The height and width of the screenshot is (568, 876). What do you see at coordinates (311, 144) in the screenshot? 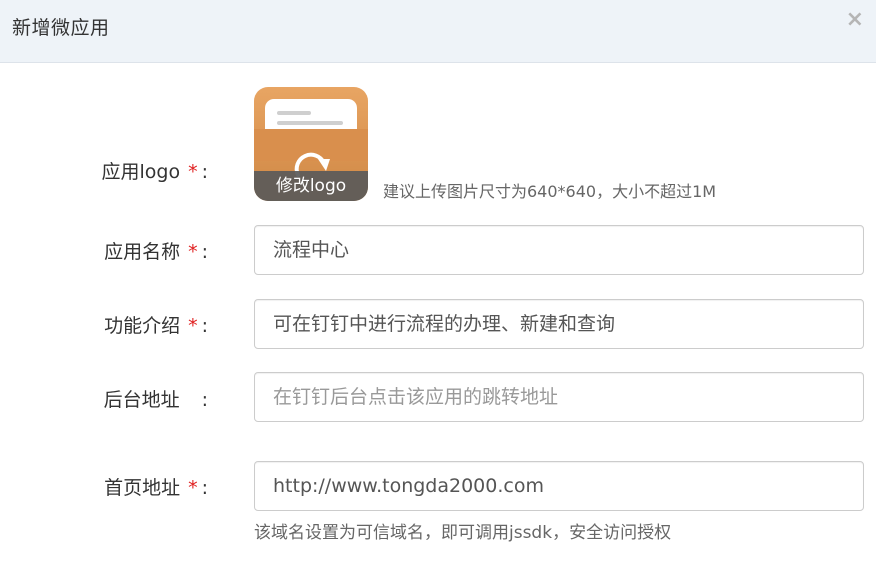
I see `app-logo-upload: 修改logo` at bounding box center [311, 144].